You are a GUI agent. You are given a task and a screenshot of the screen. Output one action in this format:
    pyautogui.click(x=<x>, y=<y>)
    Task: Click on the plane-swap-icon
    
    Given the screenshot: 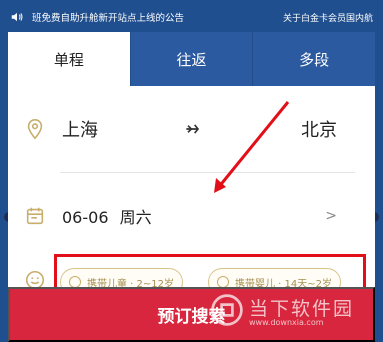 What is the action you would take?
    pyautogui.click(x=193, y=129)
    